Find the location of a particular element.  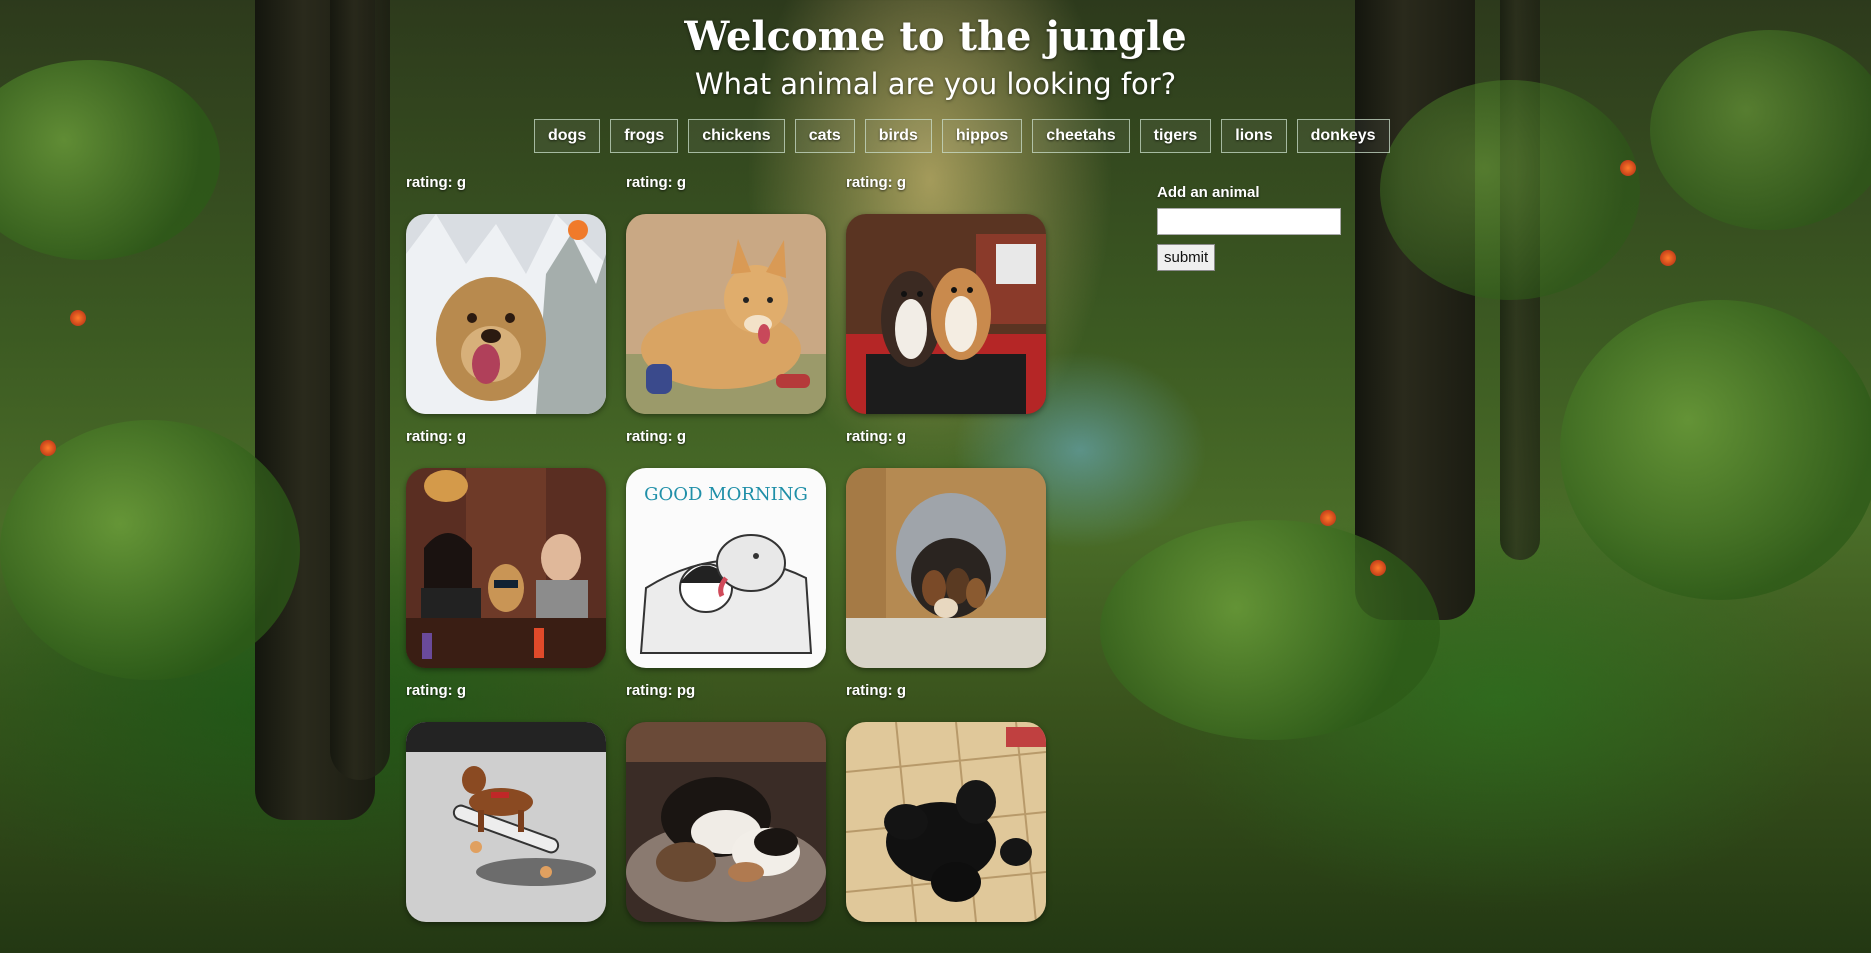

gif-image-corgi is located at coordinates (726, 314).